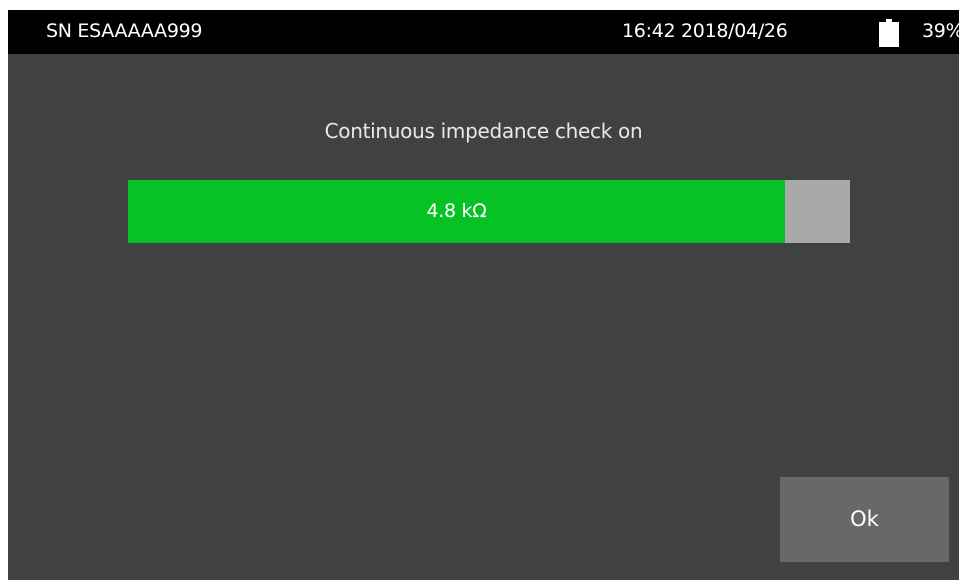  What do you see at coordinates (456, 211) in the screenshot?
I see `impedance-value: 4.8 kΩ` at bounding box center [456, 211].